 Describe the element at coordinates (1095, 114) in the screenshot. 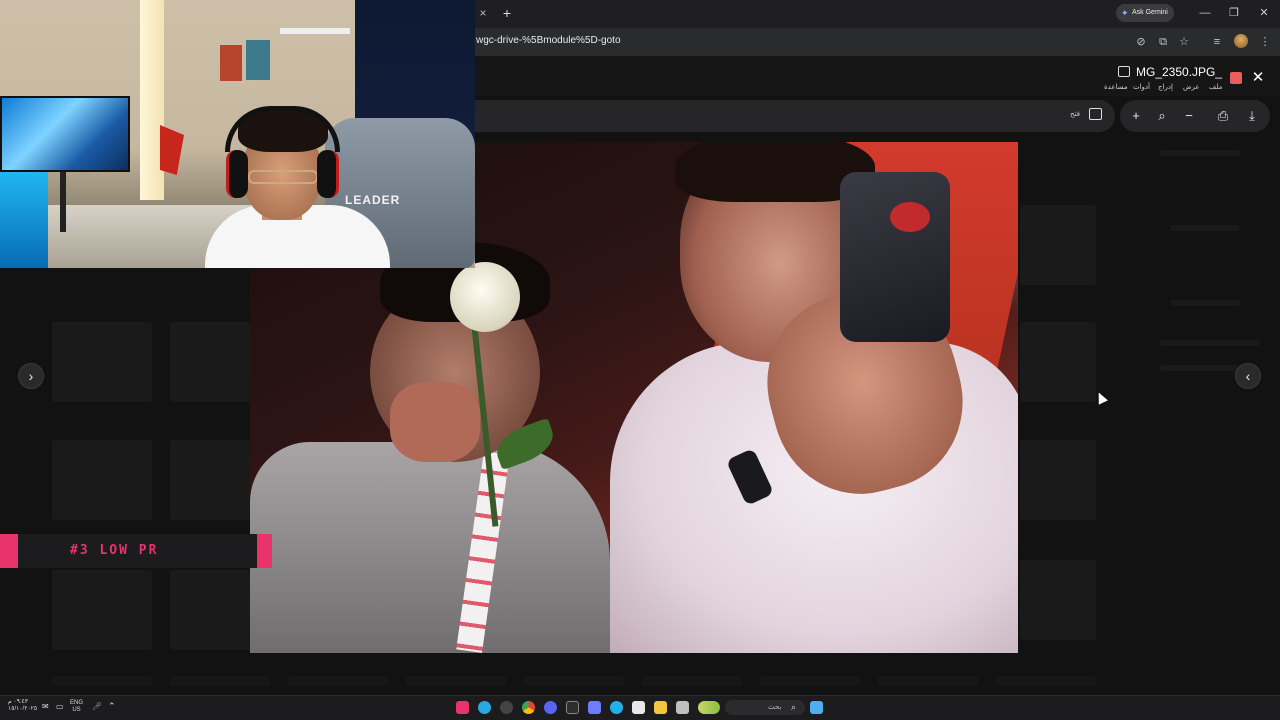

I see `open-with-icon` at that location.